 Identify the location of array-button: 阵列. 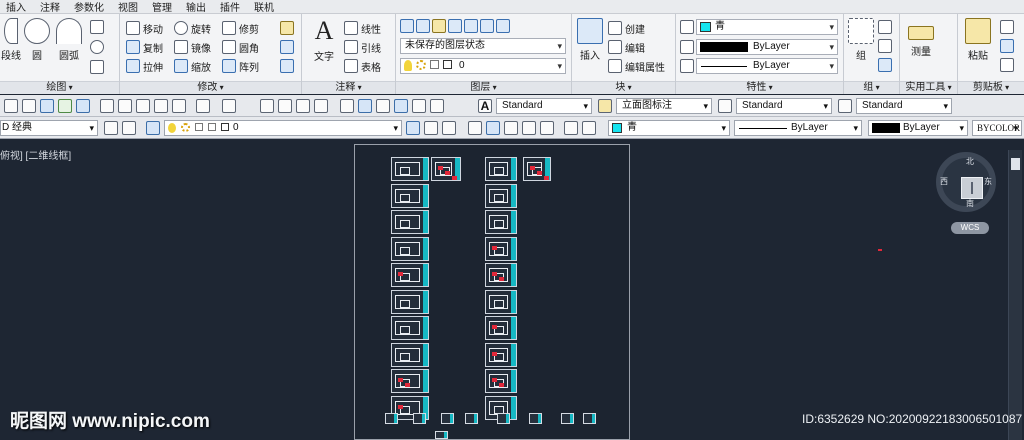
(240, 66).